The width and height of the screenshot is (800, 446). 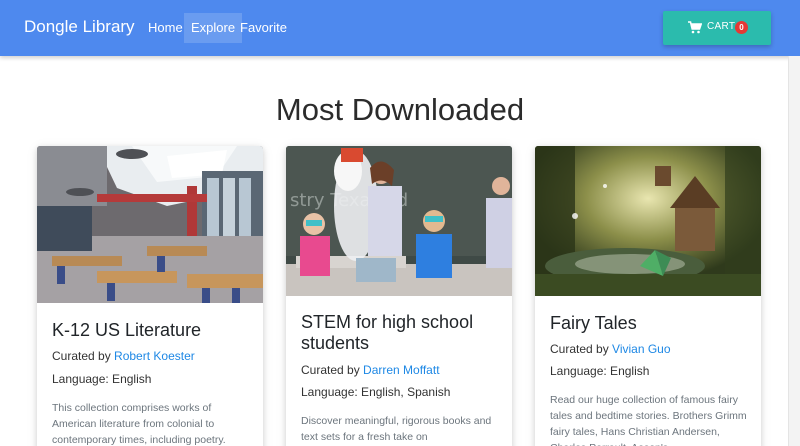 What do you see at coordinates (741, 27) in the screenshot?
I see `cart-count-badge: 0` at bounding box center [741, 27].